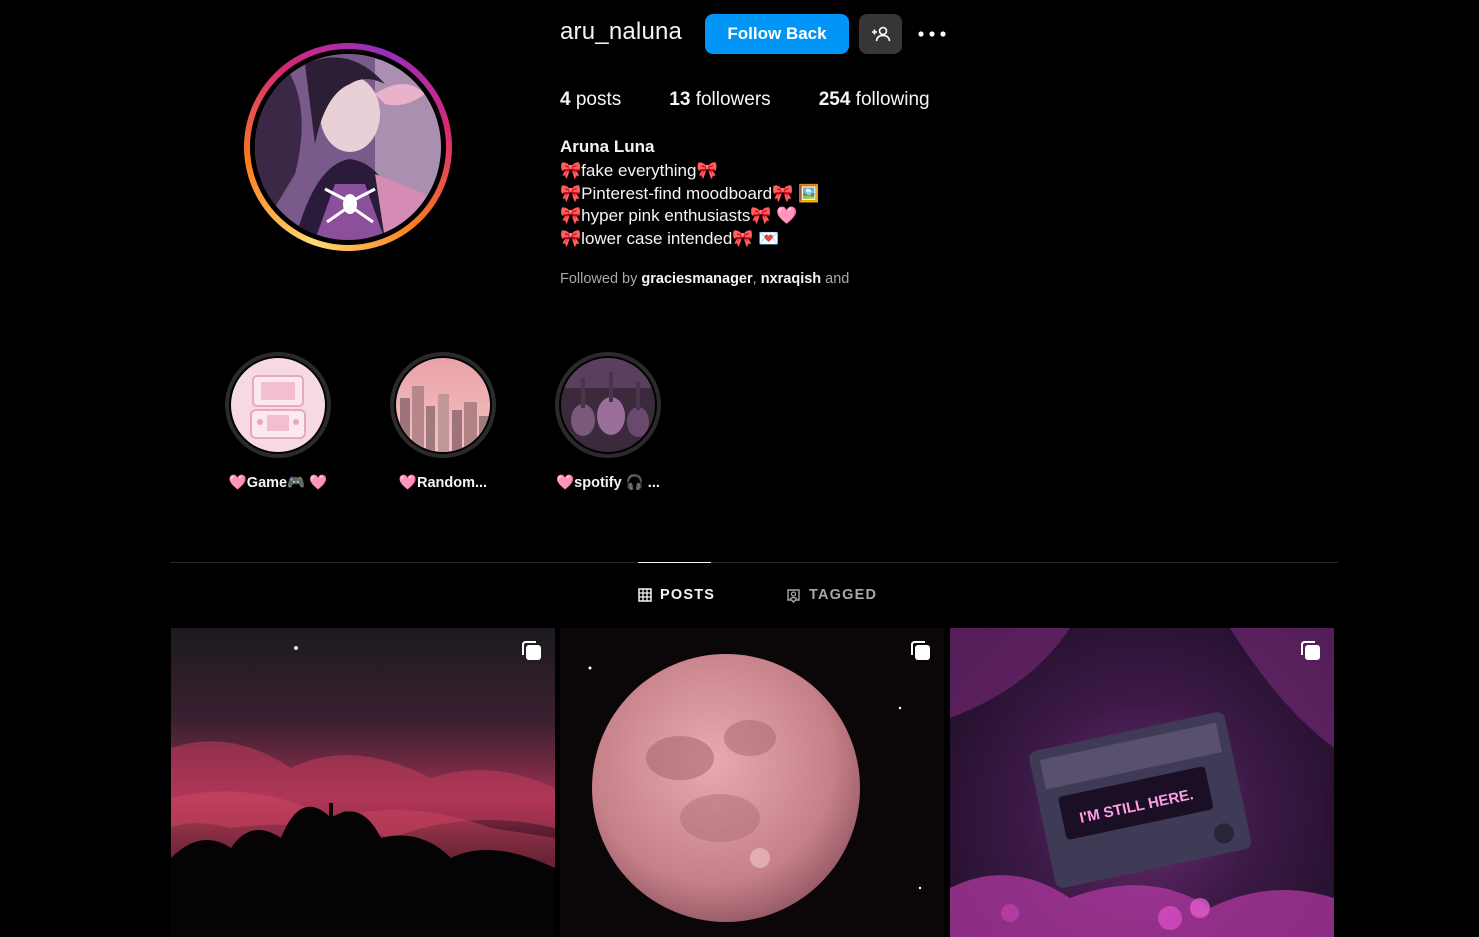  Describe the element at coordinates (733, 99) in the screenshot. I see `followers-label: followers` at that location.